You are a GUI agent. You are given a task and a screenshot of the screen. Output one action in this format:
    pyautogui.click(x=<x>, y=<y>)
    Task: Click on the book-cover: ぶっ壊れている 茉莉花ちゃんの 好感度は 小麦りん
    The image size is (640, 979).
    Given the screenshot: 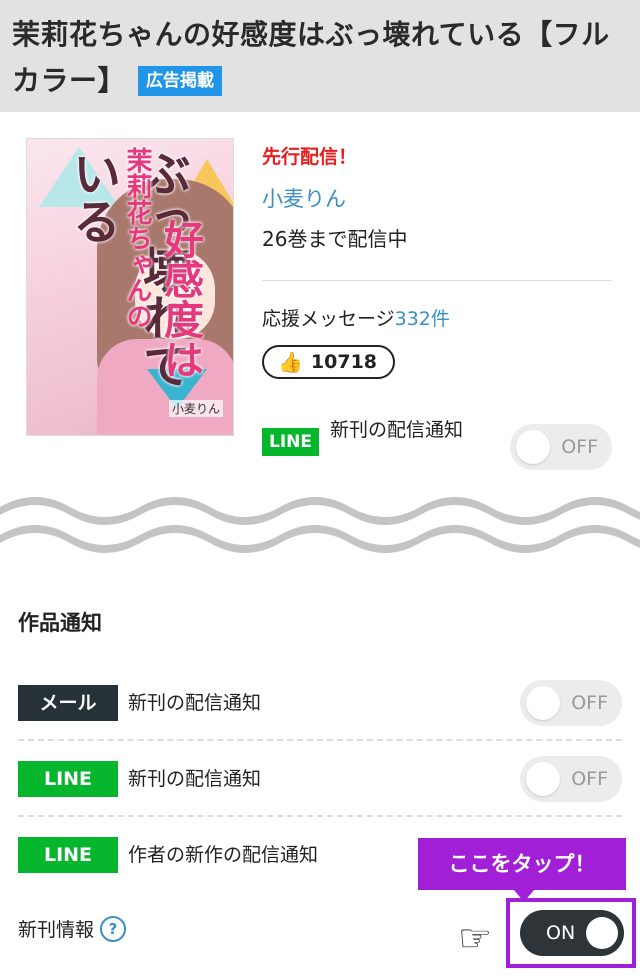 What is the action you would take?
    pyautogui.click(x=130, y=287)
    